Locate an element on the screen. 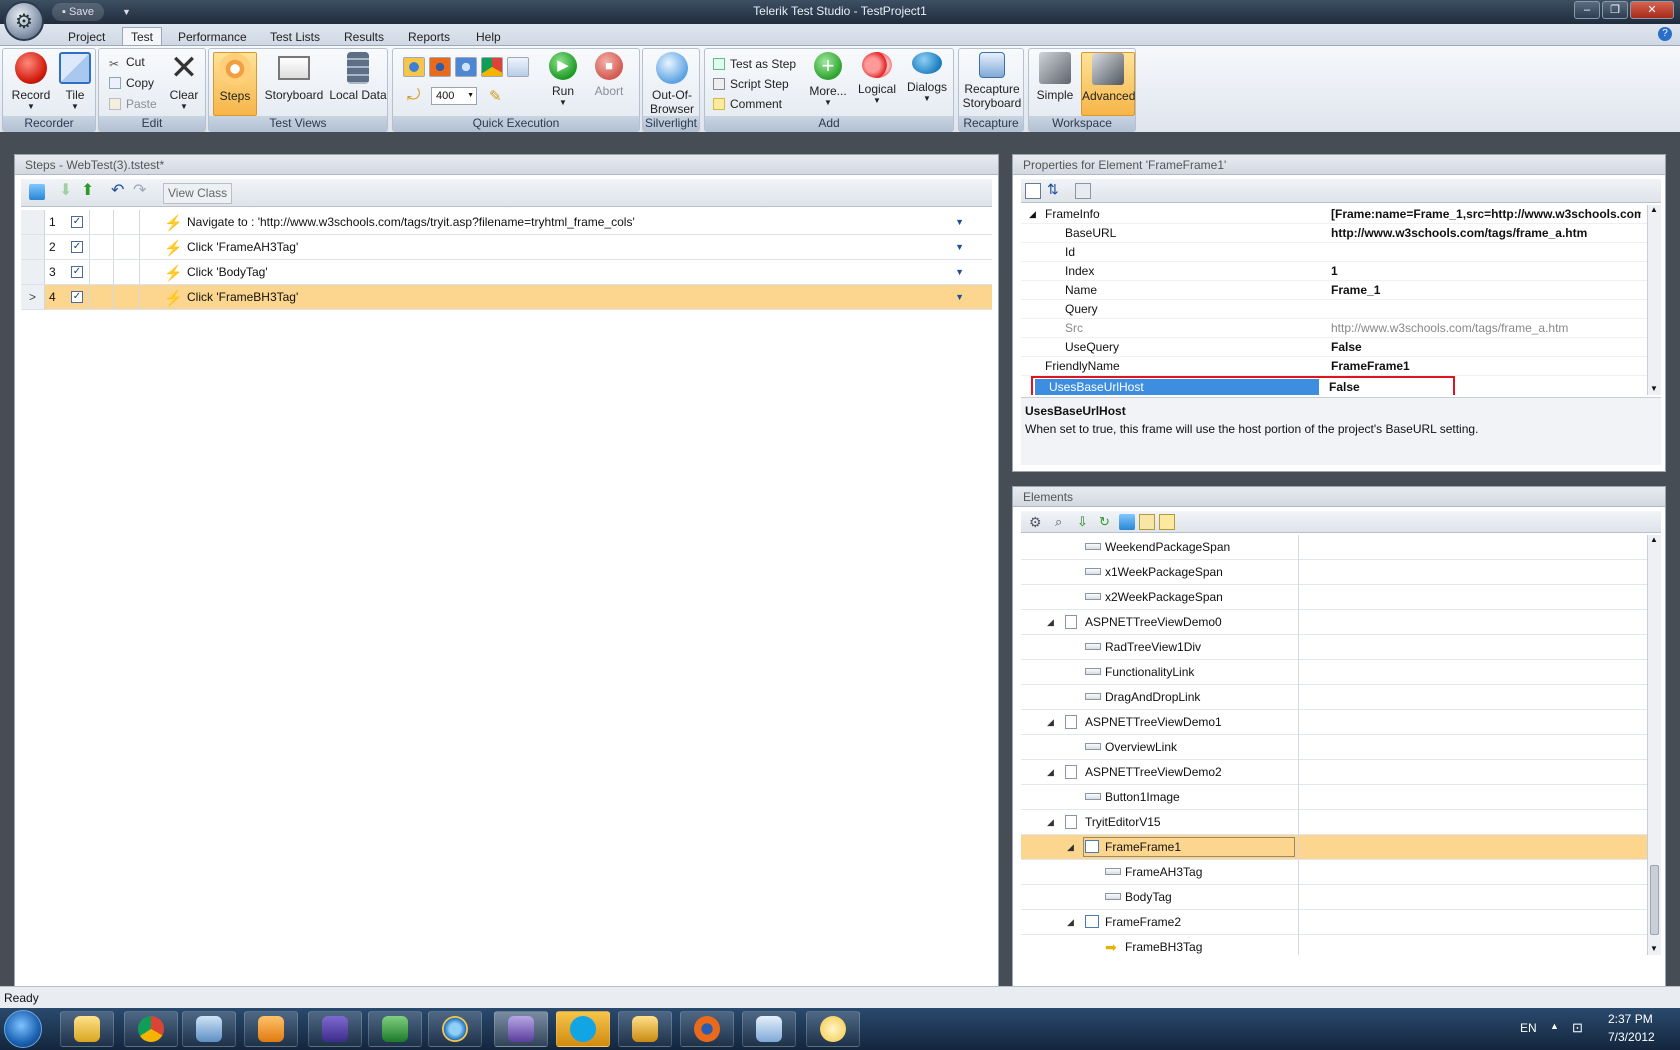 The image size is (1680, 1050). tree-item: x1WeekPackageSpan is located at coordinates (1334, 572).